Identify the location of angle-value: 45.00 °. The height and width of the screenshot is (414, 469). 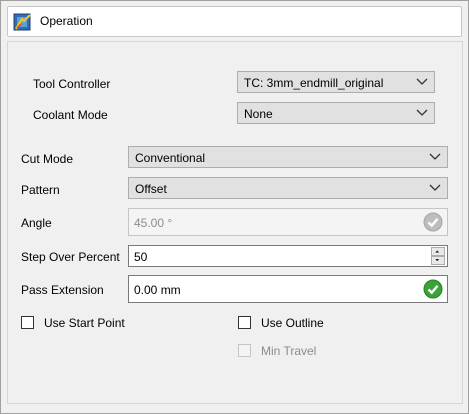
(153, 223).